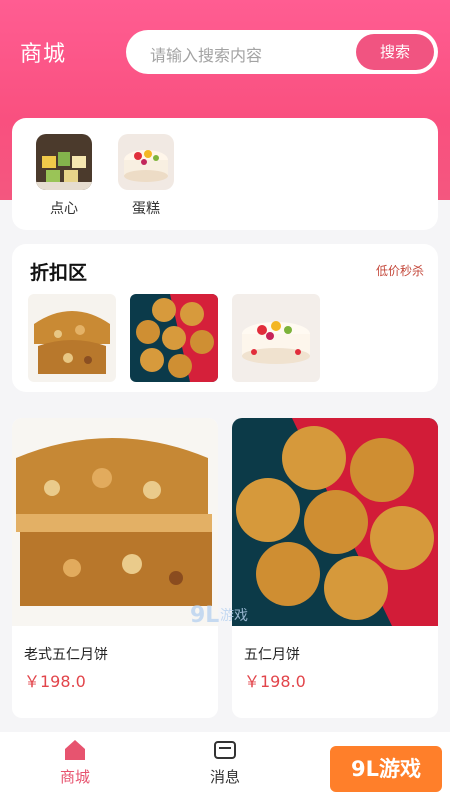 This screenshot has width=450, height=800. I want to click on flash-sale-link: 低价秒杀, so click(400, 270).